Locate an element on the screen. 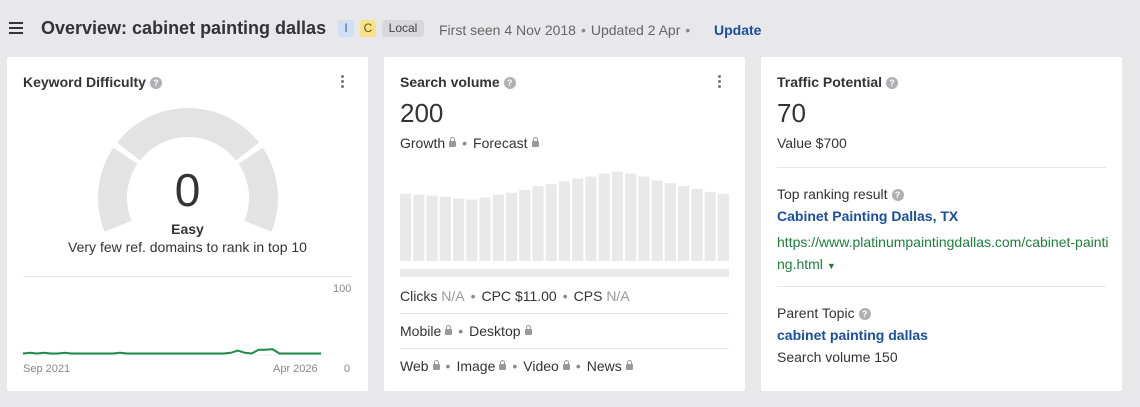 The height and width of the screenshot is (407, 1140). axis-min-label: 0 is located at coordinates (347, 369).